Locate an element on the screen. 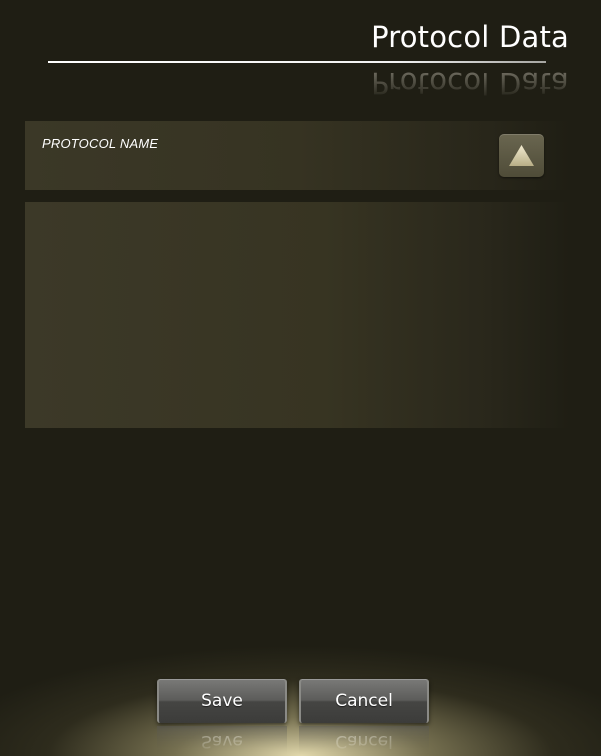 This screenshot has height=756, width=601. save-button-reflection: Save is located at coordinates (222, 741).